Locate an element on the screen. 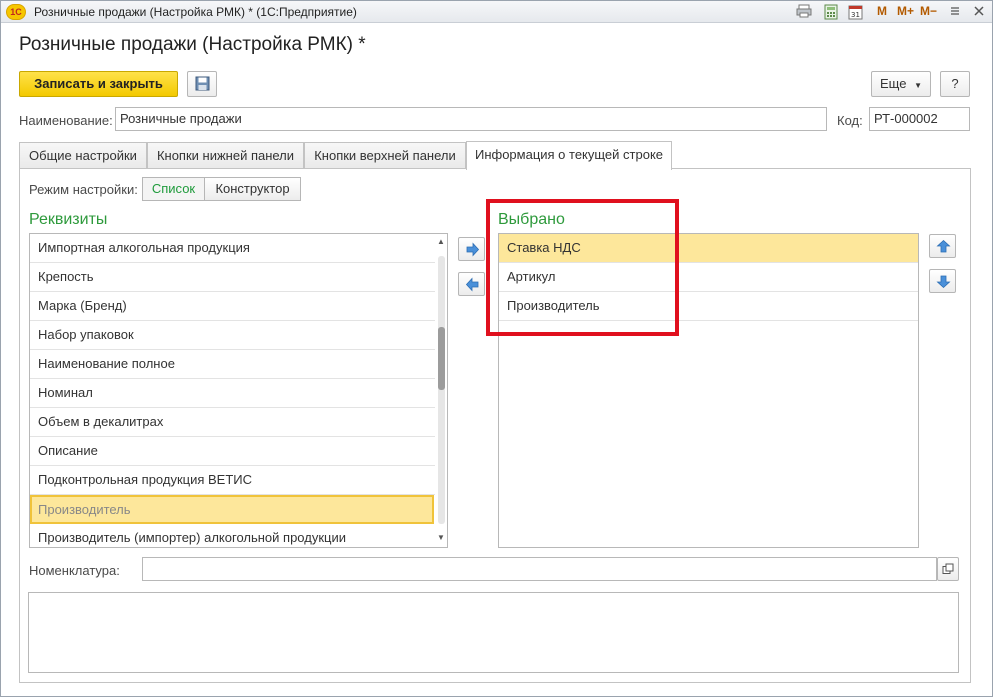 Image resolution: width=993 pixels, height=697 pixels. list-item-selected: Ставка НДС is located at coordinates (708, 248).